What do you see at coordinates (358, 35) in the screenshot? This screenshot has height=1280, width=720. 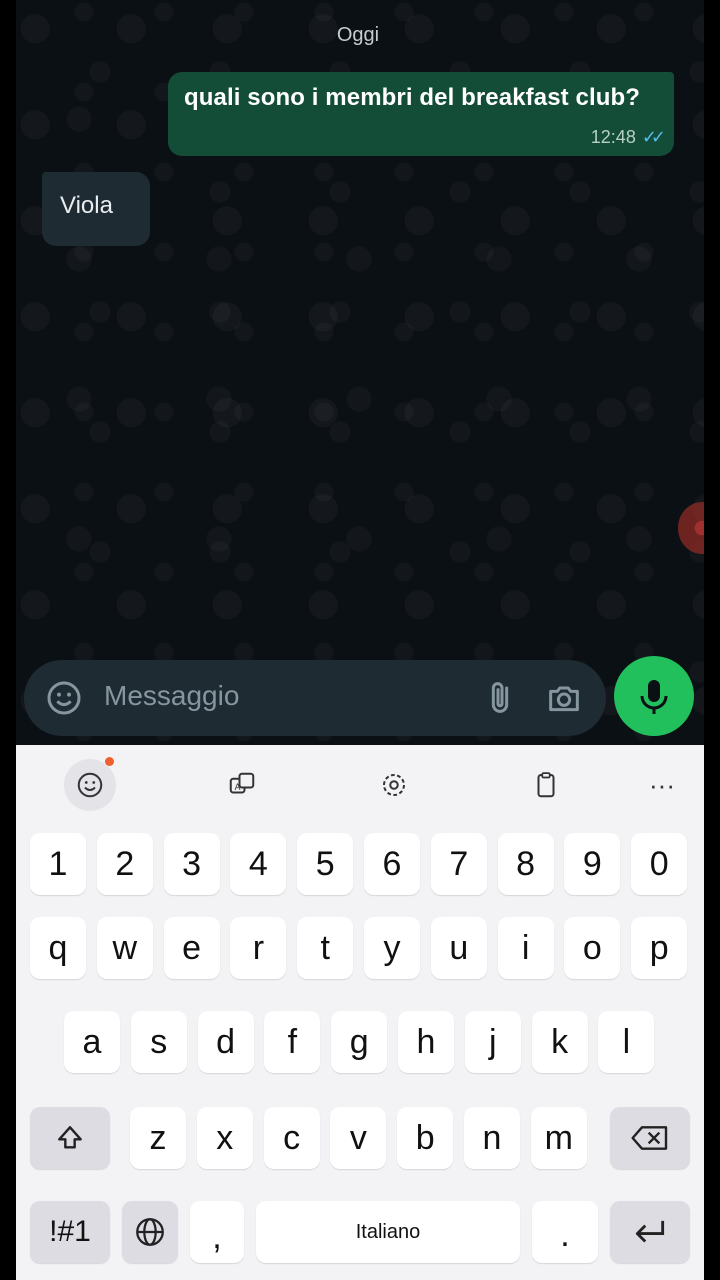 I see `date-separator: Oggi` at bounding box center [358, 35].